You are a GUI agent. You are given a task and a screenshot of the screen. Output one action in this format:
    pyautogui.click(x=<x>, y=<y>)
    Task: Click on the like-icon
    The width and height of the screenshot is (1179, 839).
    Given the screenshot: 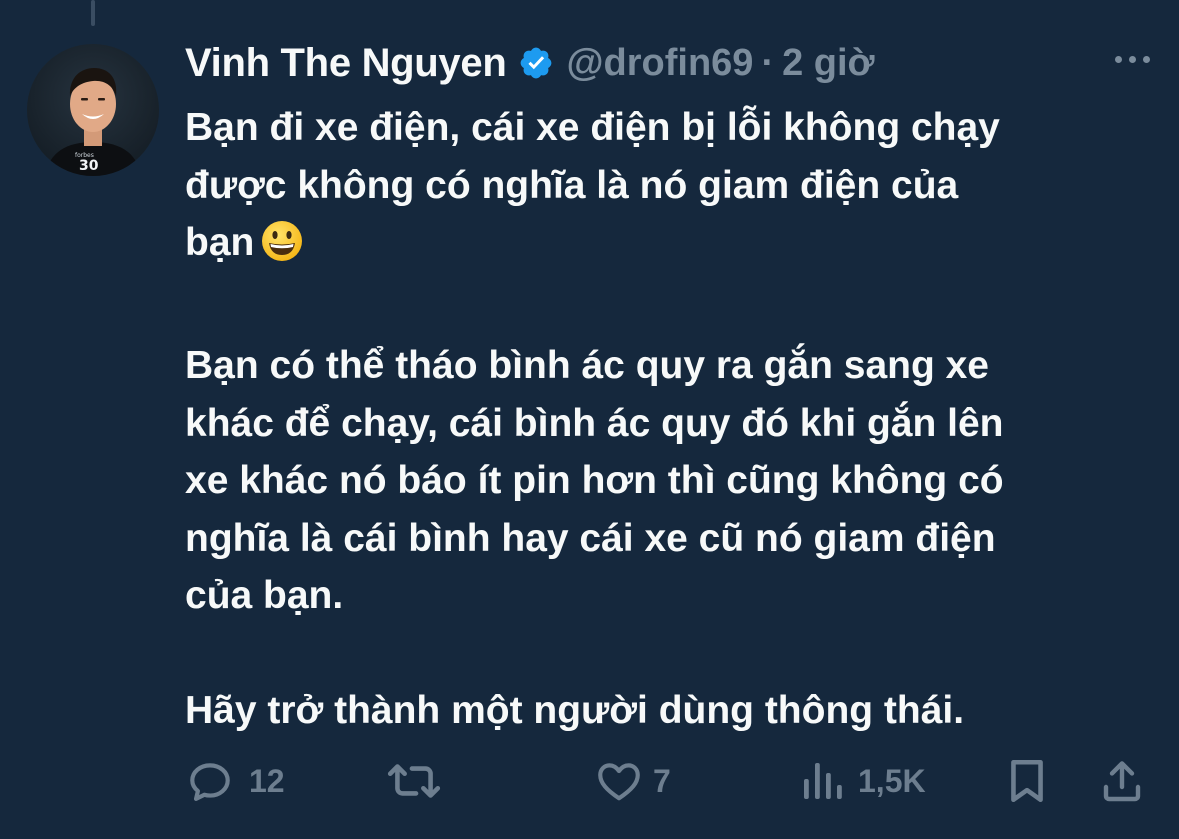 What is the action you would take?
    pyautogui.click(x=619, y=781)
    